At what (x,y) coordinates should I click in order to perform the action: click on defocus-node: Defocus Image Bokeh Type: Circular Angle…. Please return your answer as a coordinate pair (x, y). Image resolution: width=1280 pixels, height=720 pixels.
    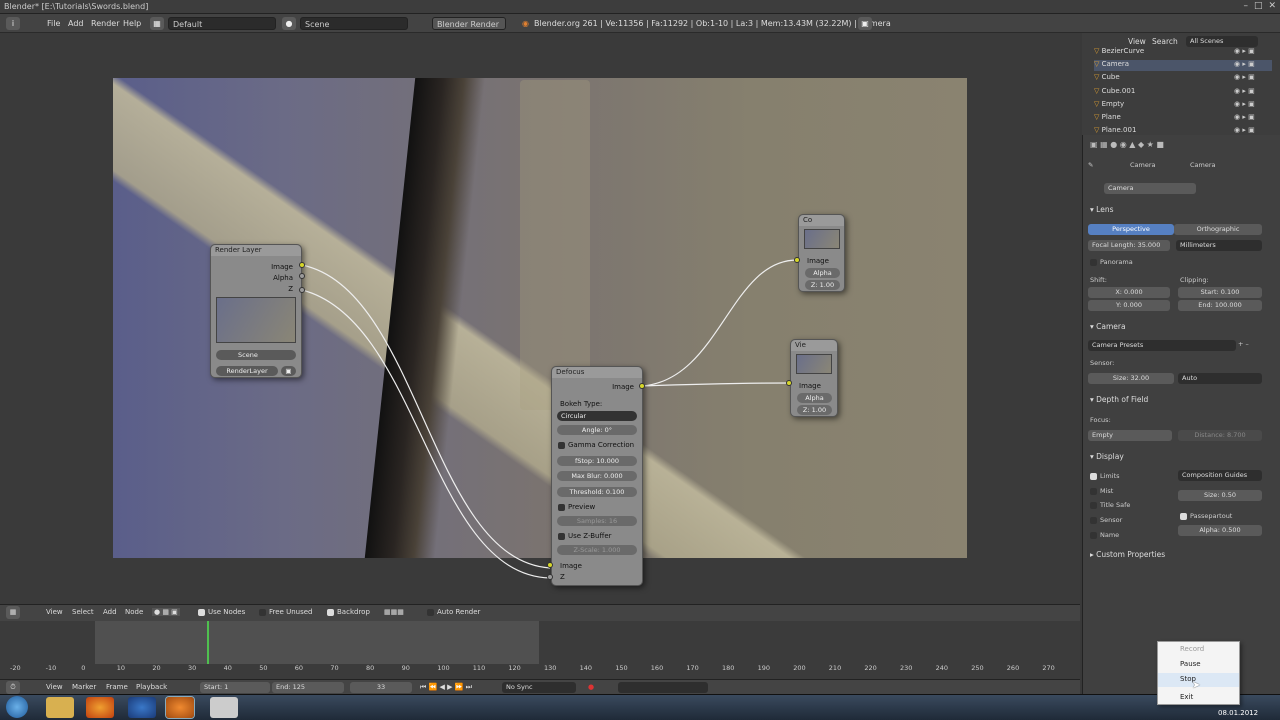
    Looking at the image, I should click on (597, 476).